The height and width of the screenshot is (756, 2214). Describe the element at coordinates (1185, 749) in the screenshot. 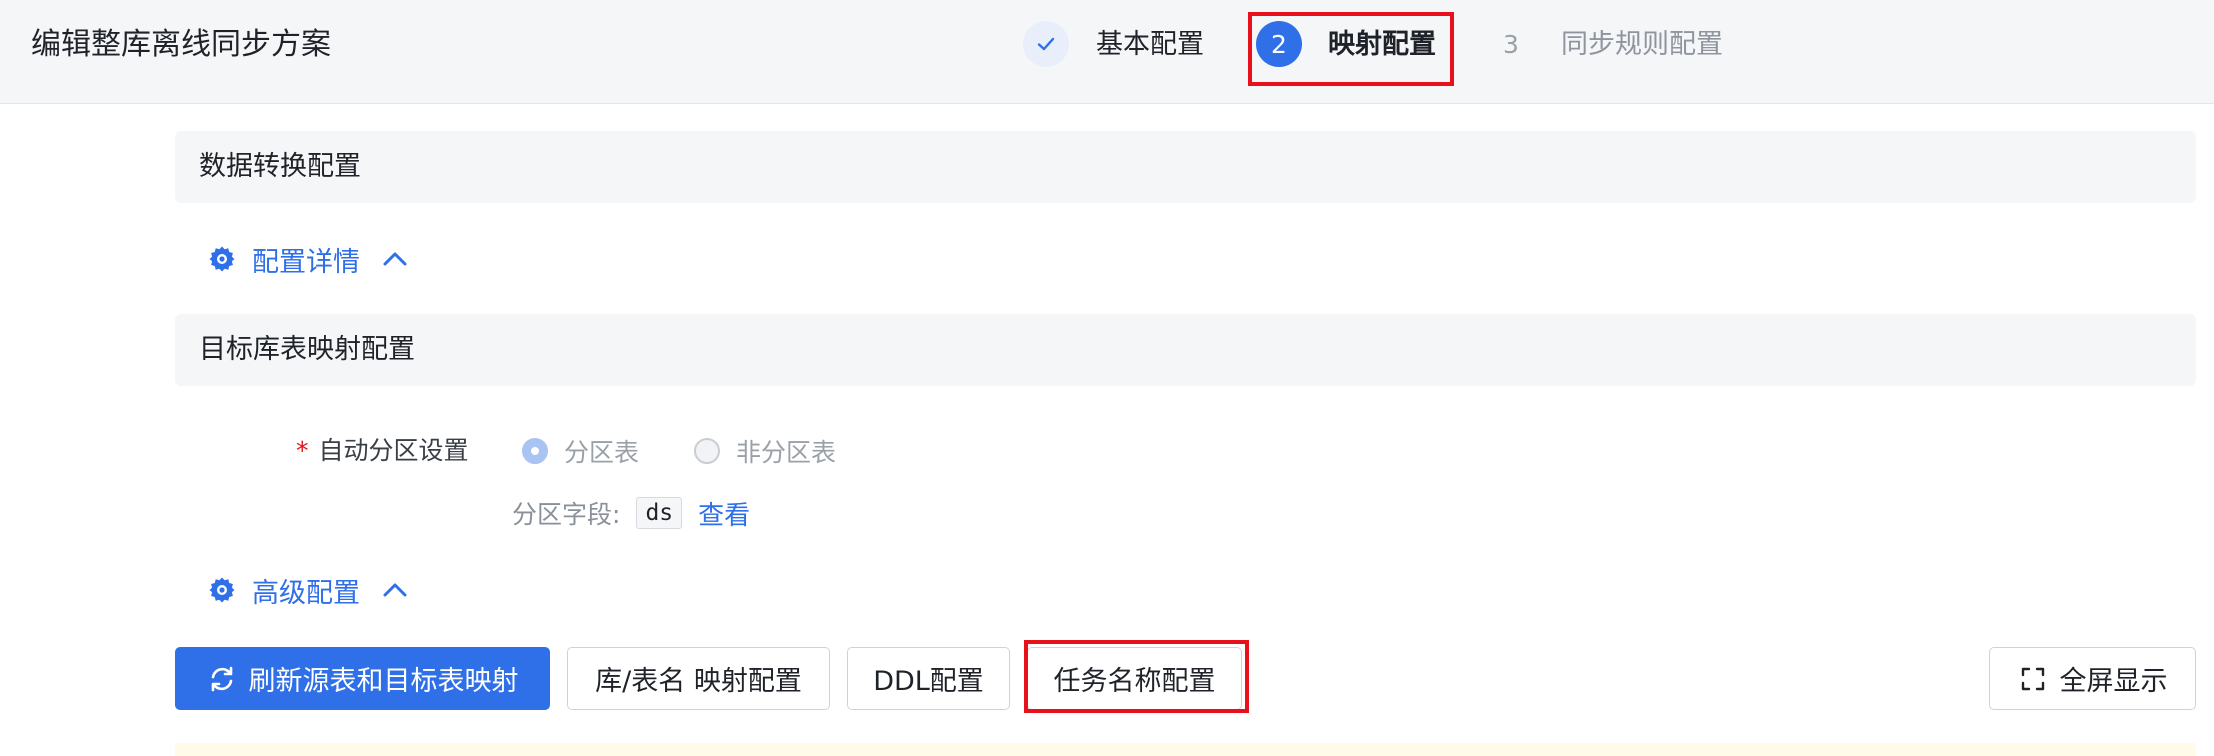

I see `notice-bar` at that location.